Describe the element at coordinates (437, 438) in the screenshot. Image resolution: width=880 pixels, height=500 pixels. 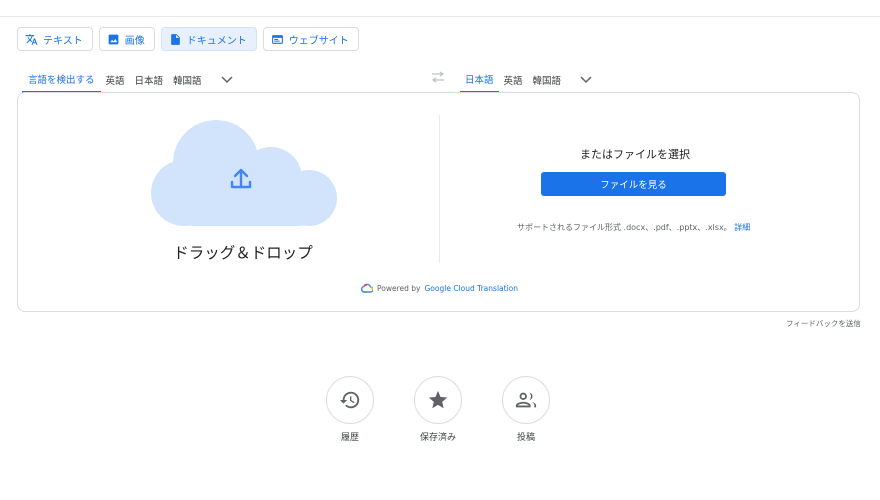
I see `saved-label: 保存済み` at that location.